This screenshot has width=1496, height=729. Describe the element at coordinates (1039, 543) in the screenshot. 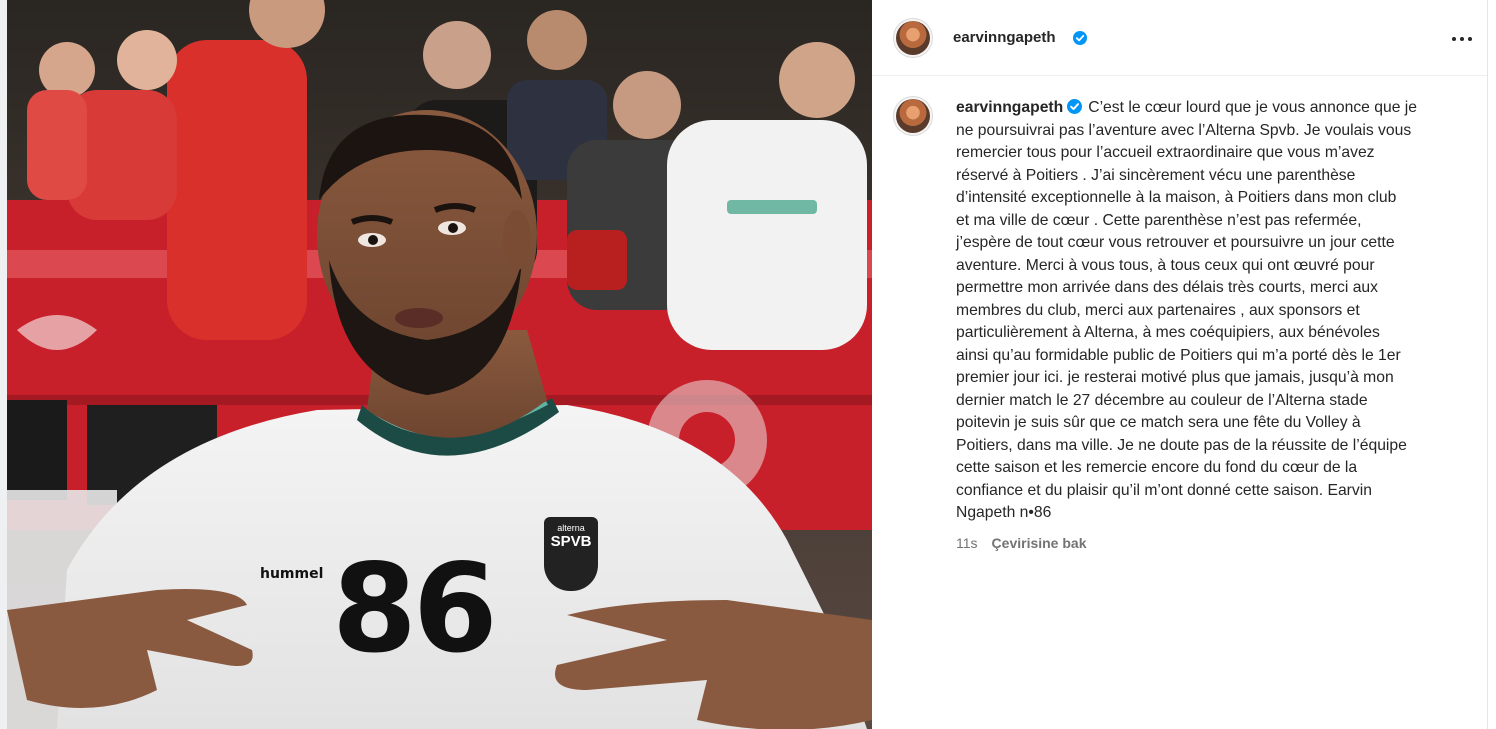

I see `see-translation-button: Çevirisine bak` at that location.